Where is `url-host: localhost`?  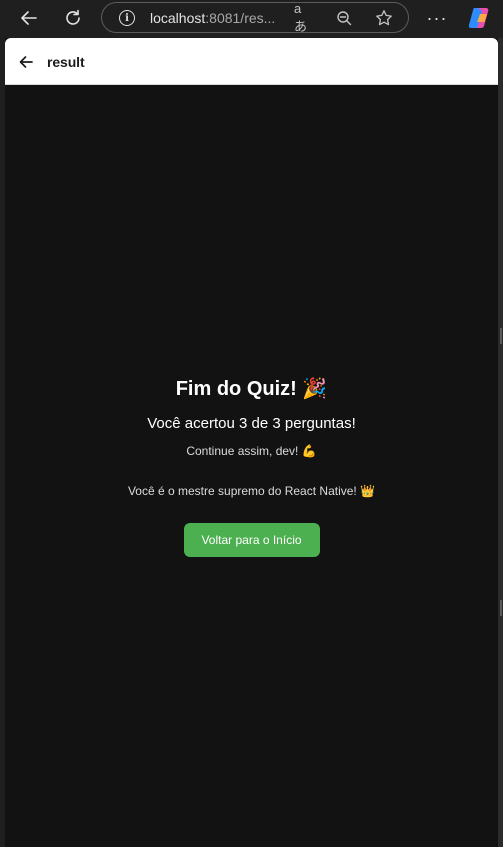 url-host: localhost is located at coordinates (178, 18).